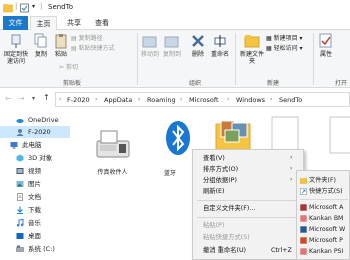 The width and height of the screenshot is (350, 260). What do you see at coordinates (250, 100) in the screenshot?
I see `crumb-windows: Windows` at bounding box center [250, 100].